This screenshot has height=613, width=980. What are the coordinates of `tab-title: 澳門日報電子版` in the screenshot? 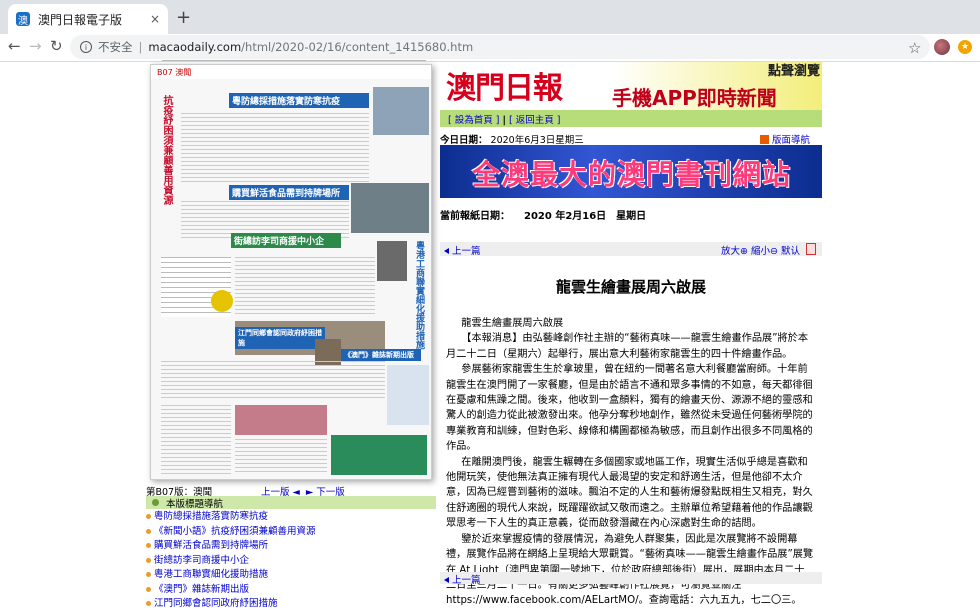 It's located at (80, 19).